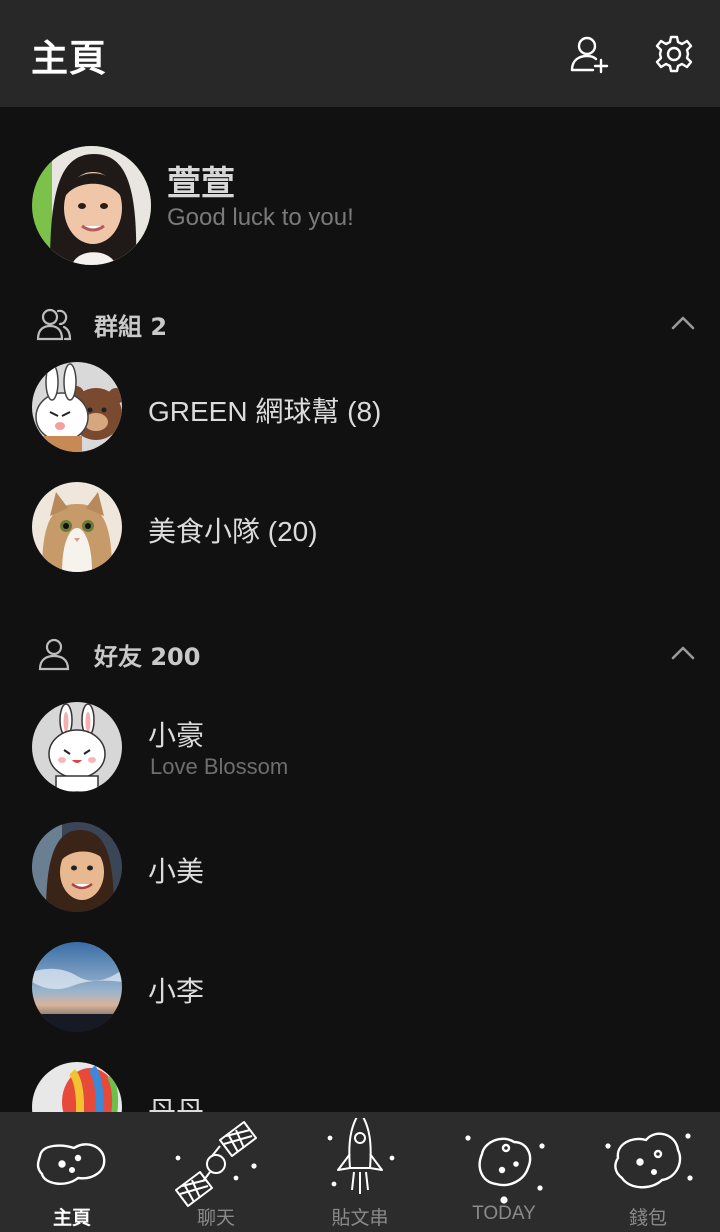  Describe the element at coordinates (201, 184) in the screenshot. I see `profile-name: 萱萱` at that location.